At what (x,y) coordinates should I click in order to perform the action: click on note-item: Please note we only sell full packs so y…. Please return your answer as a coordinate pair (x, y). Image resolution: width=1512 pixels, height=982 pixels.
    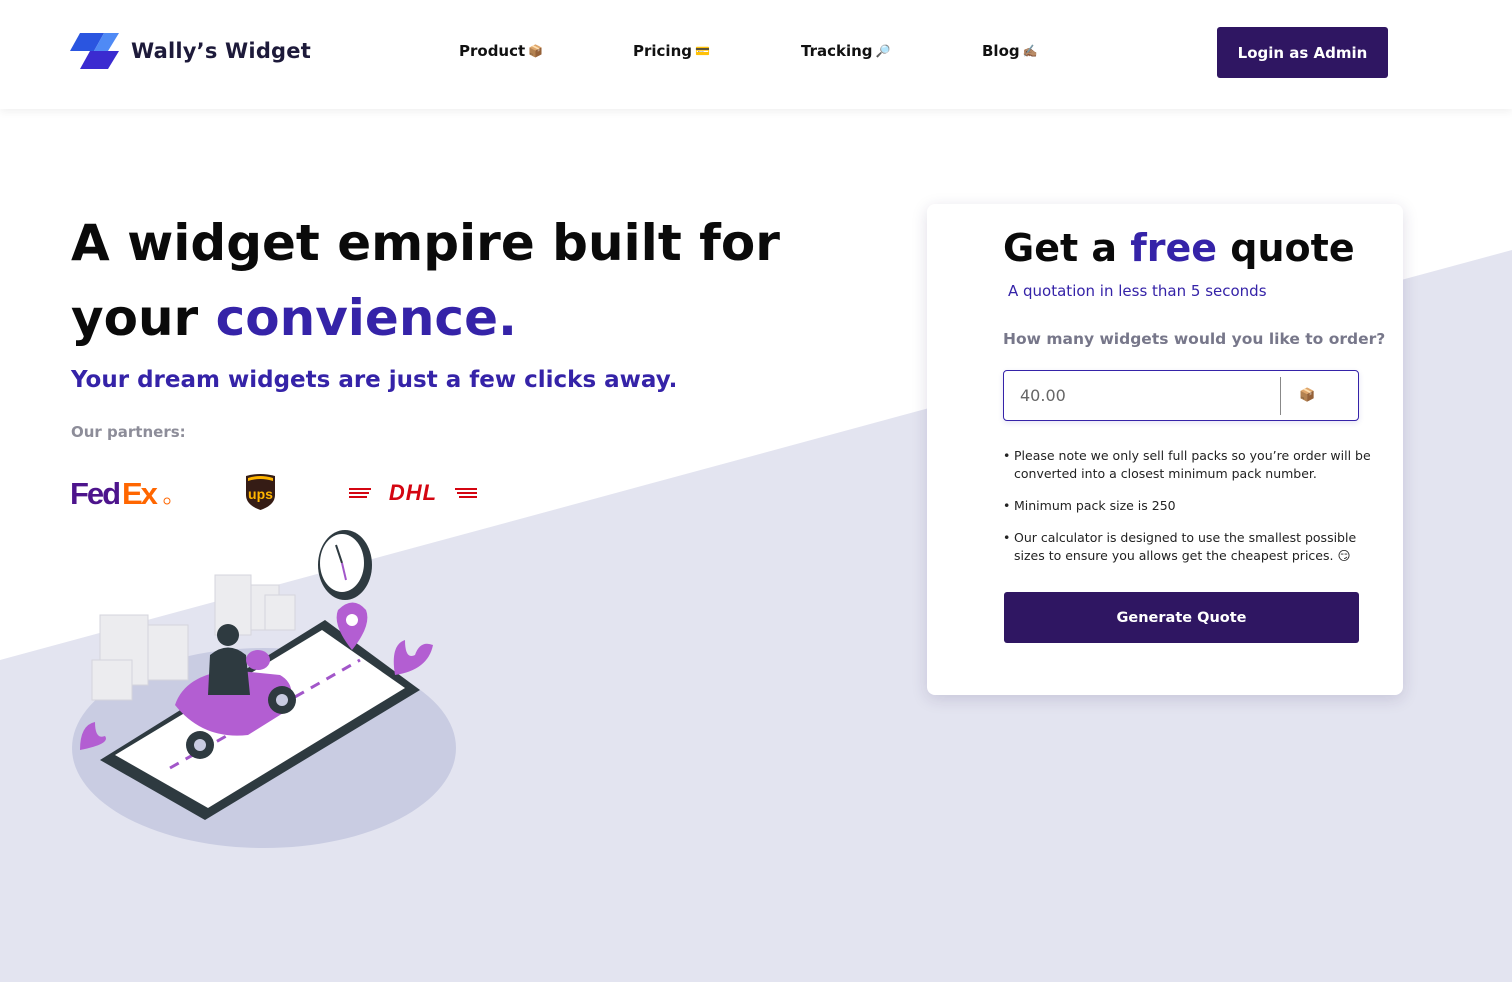
    Looking at the image, I should click on (1193, 465).